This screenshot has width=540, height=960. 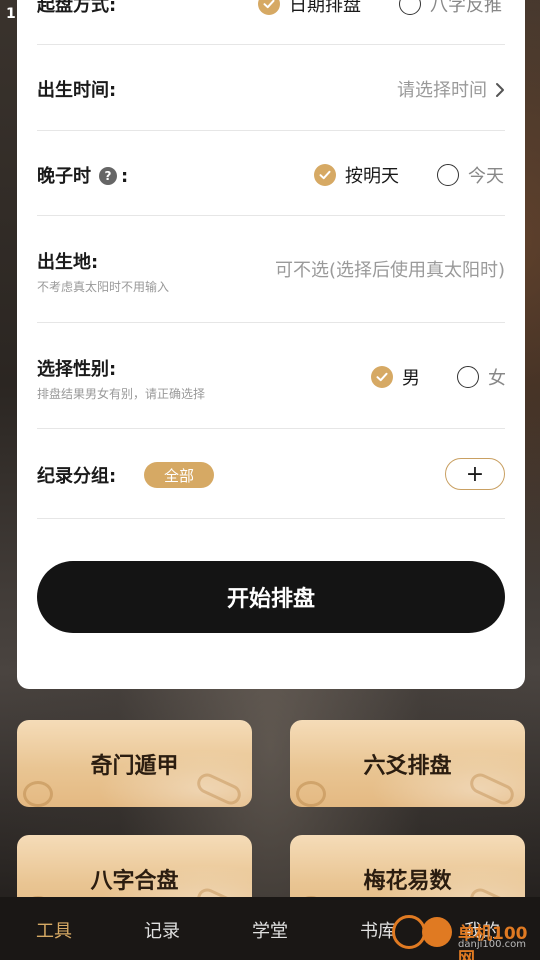 I want to click on option-male: 男, so click(x=395, y=377).